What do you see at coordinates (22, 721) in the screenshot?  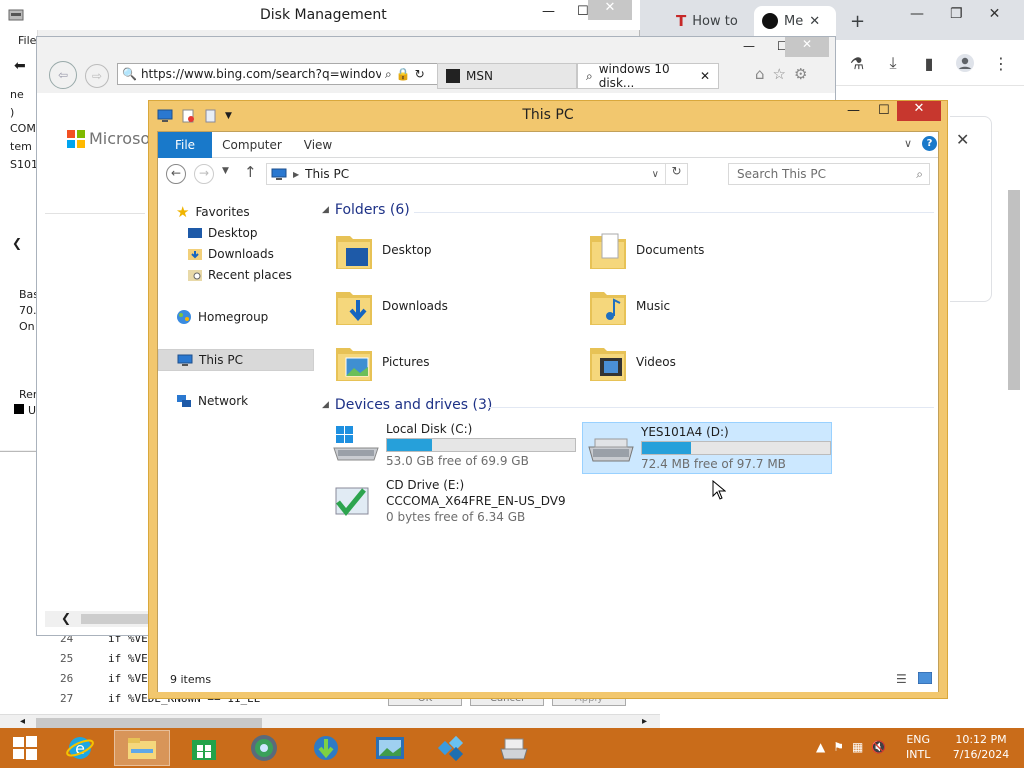 I see `scroll-left-icon: ◂` at bounding box center [22, 721].